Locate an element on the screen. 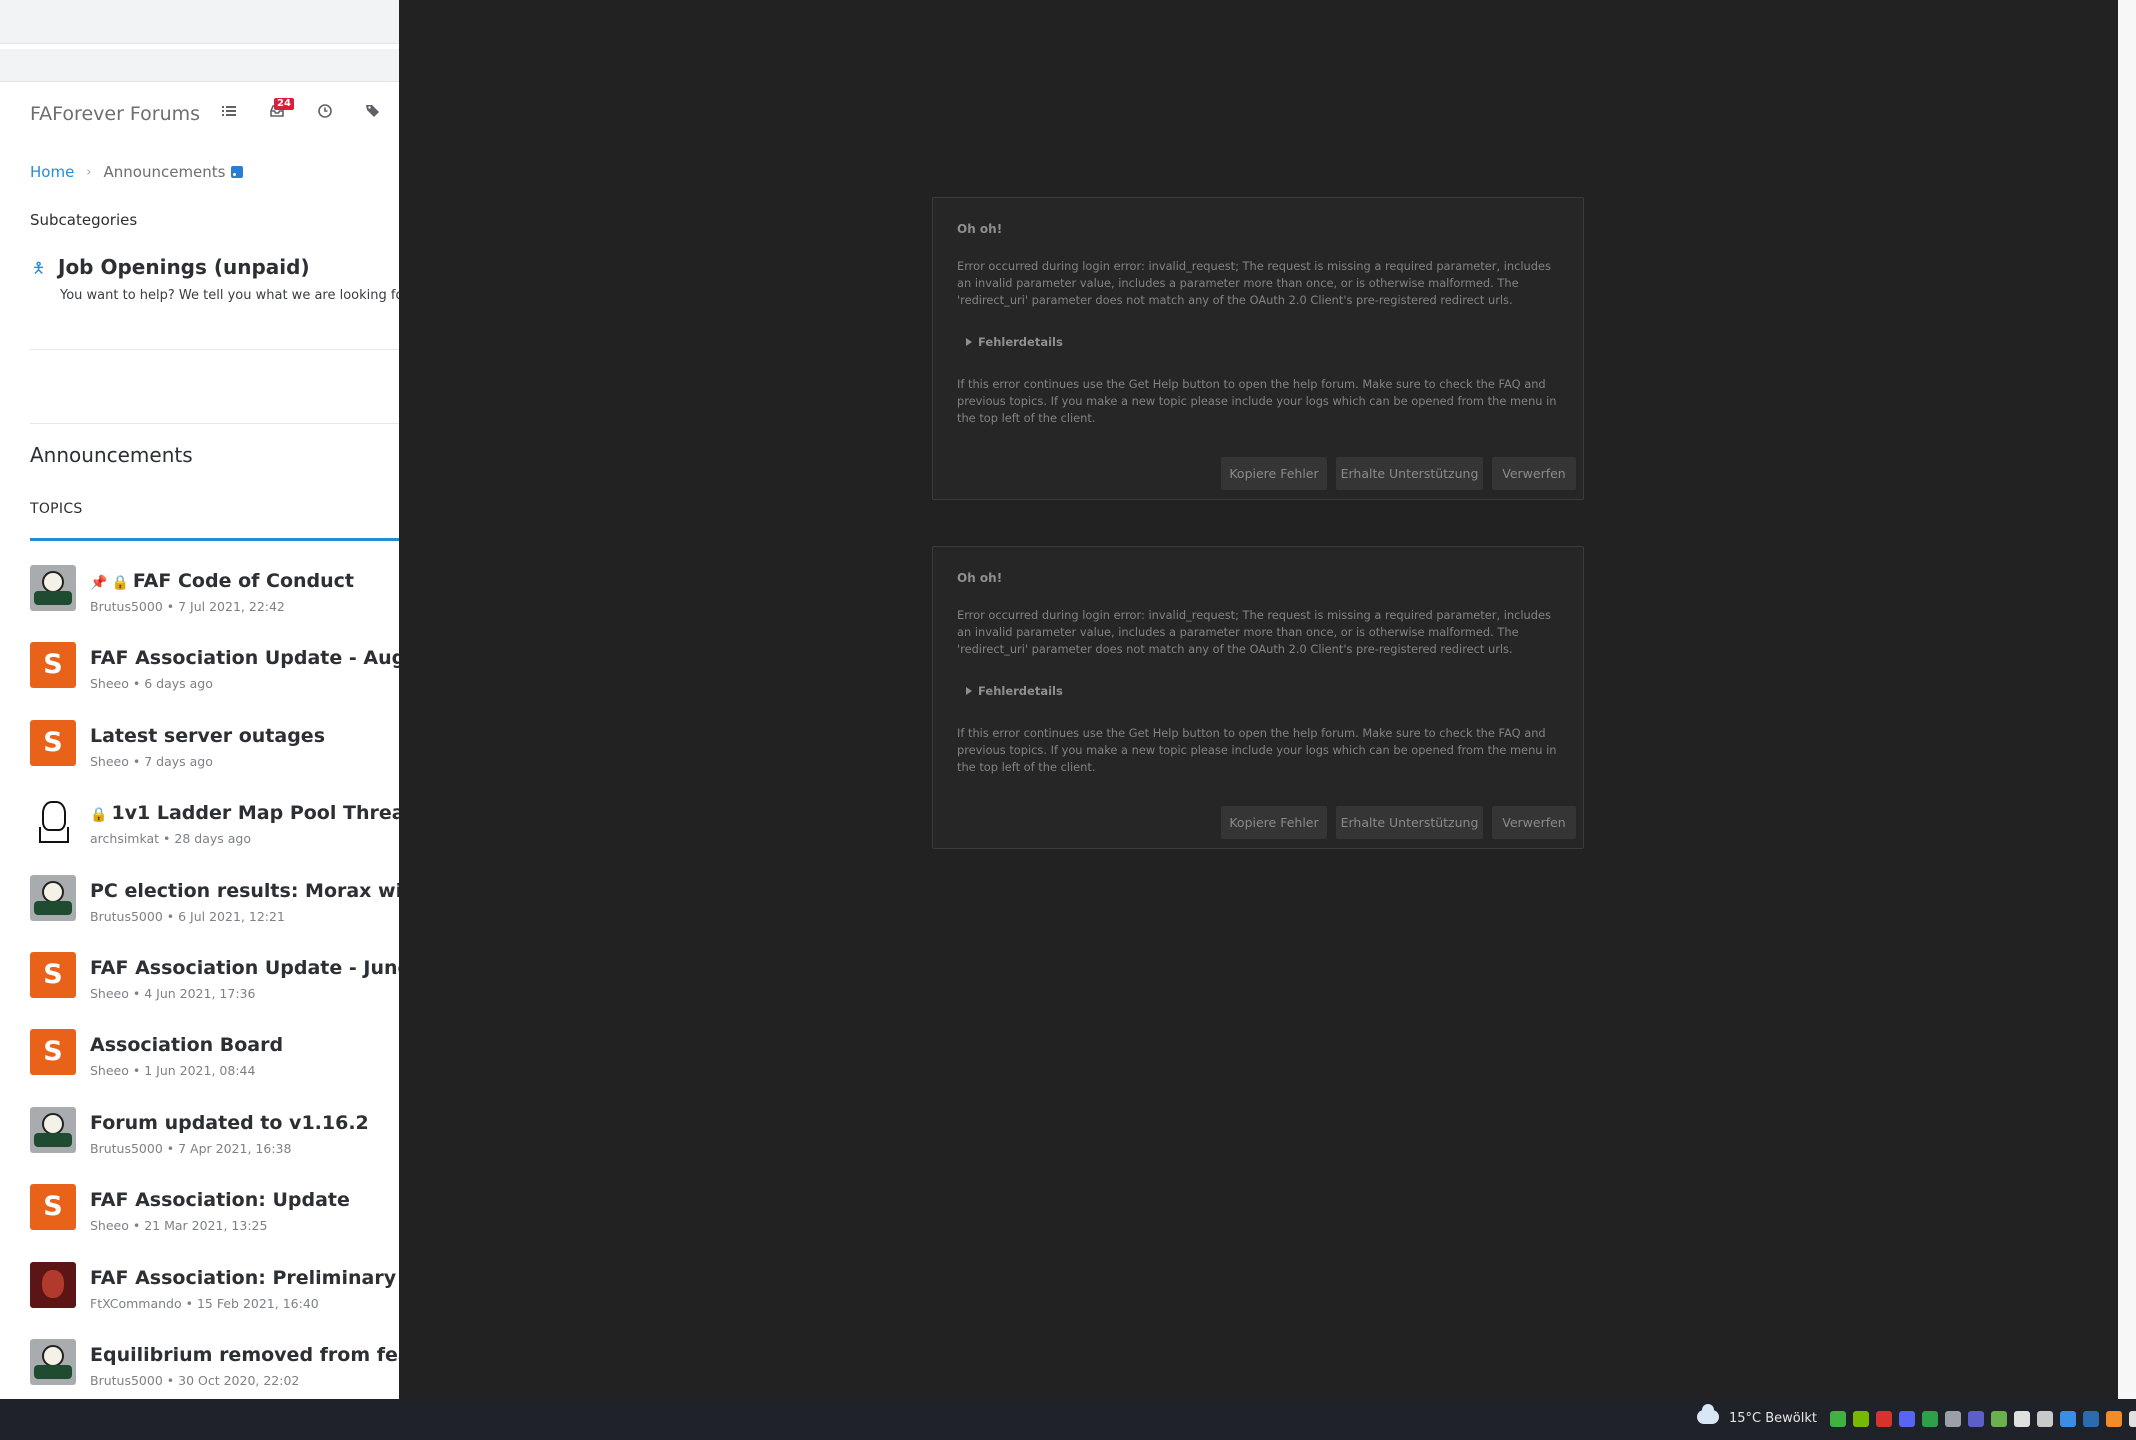 Image resolution: width=2136 pixels, height=1440 pixels. teams-icon is located at coordinates (1976, 1419).